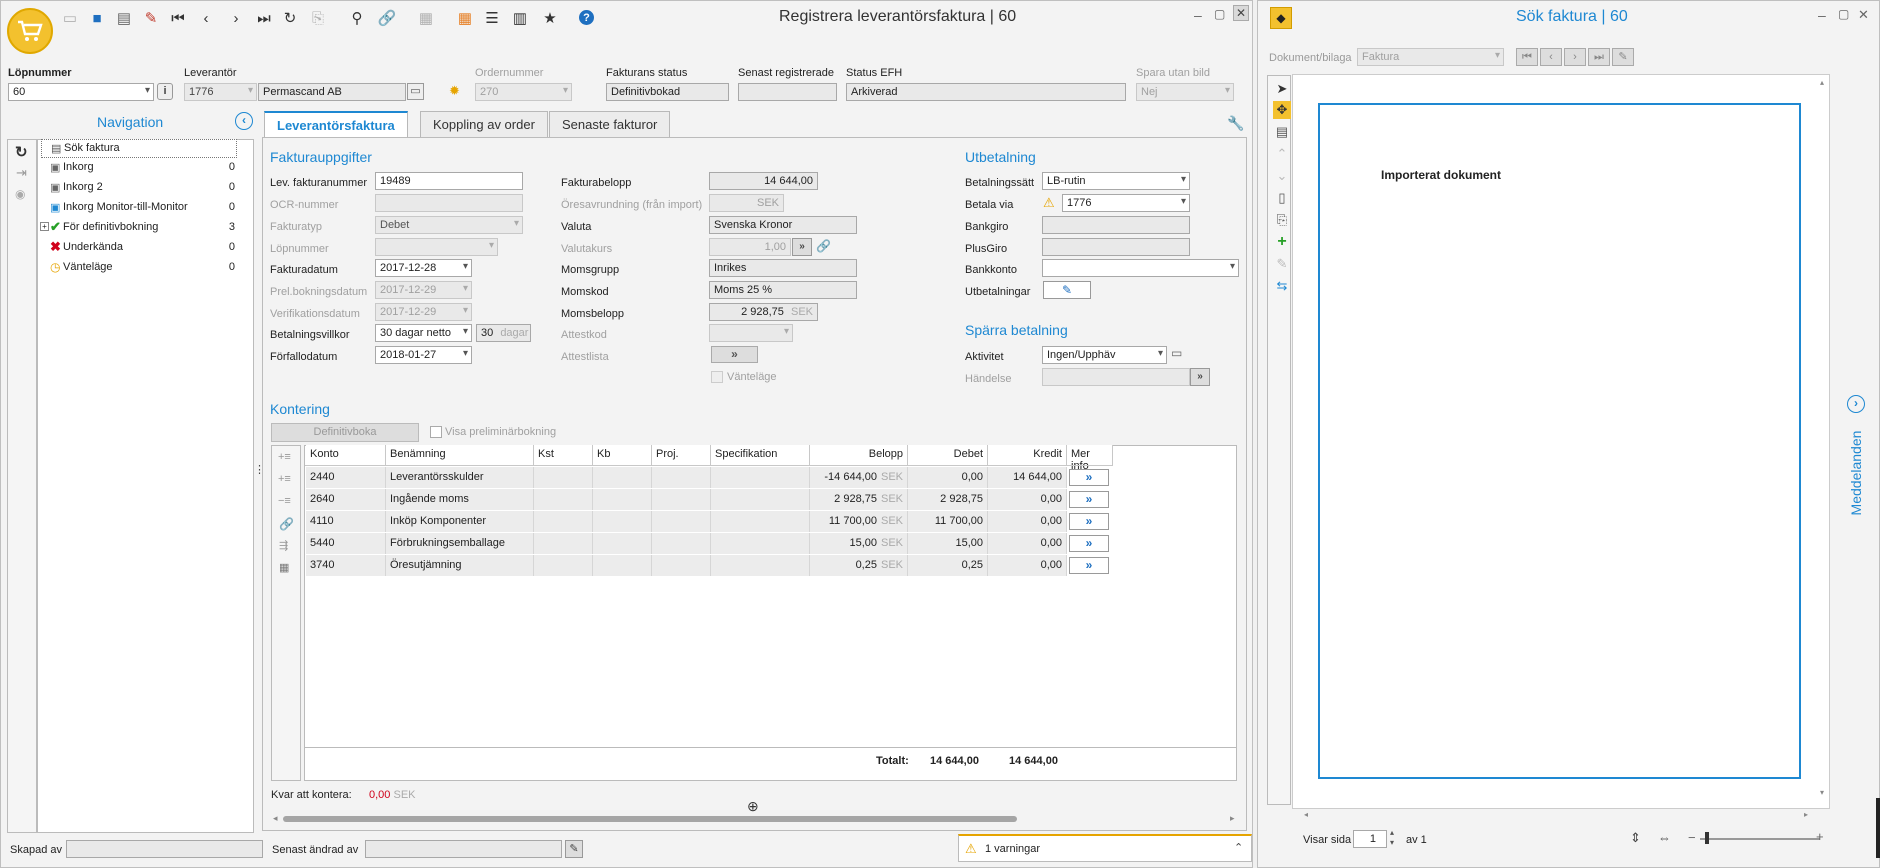 This screenshot has height=868, width=1880. Describe the element at coordinates (449, 203) in the screenshot. I see `ocr-field` at that location.